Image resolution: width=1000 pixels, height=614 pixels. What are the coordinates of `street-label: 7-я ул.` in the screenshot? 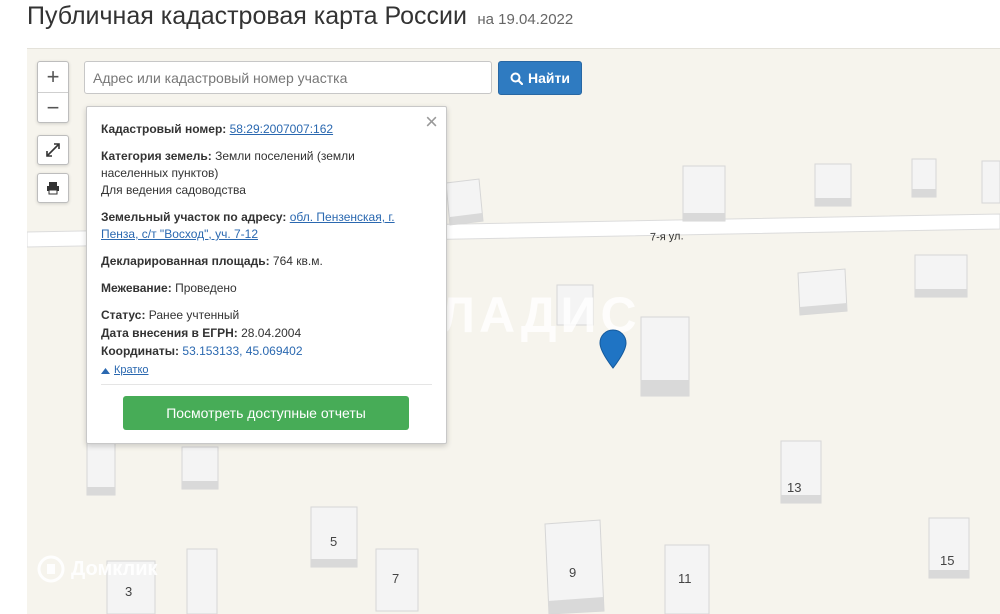 It's located at (666, 237).